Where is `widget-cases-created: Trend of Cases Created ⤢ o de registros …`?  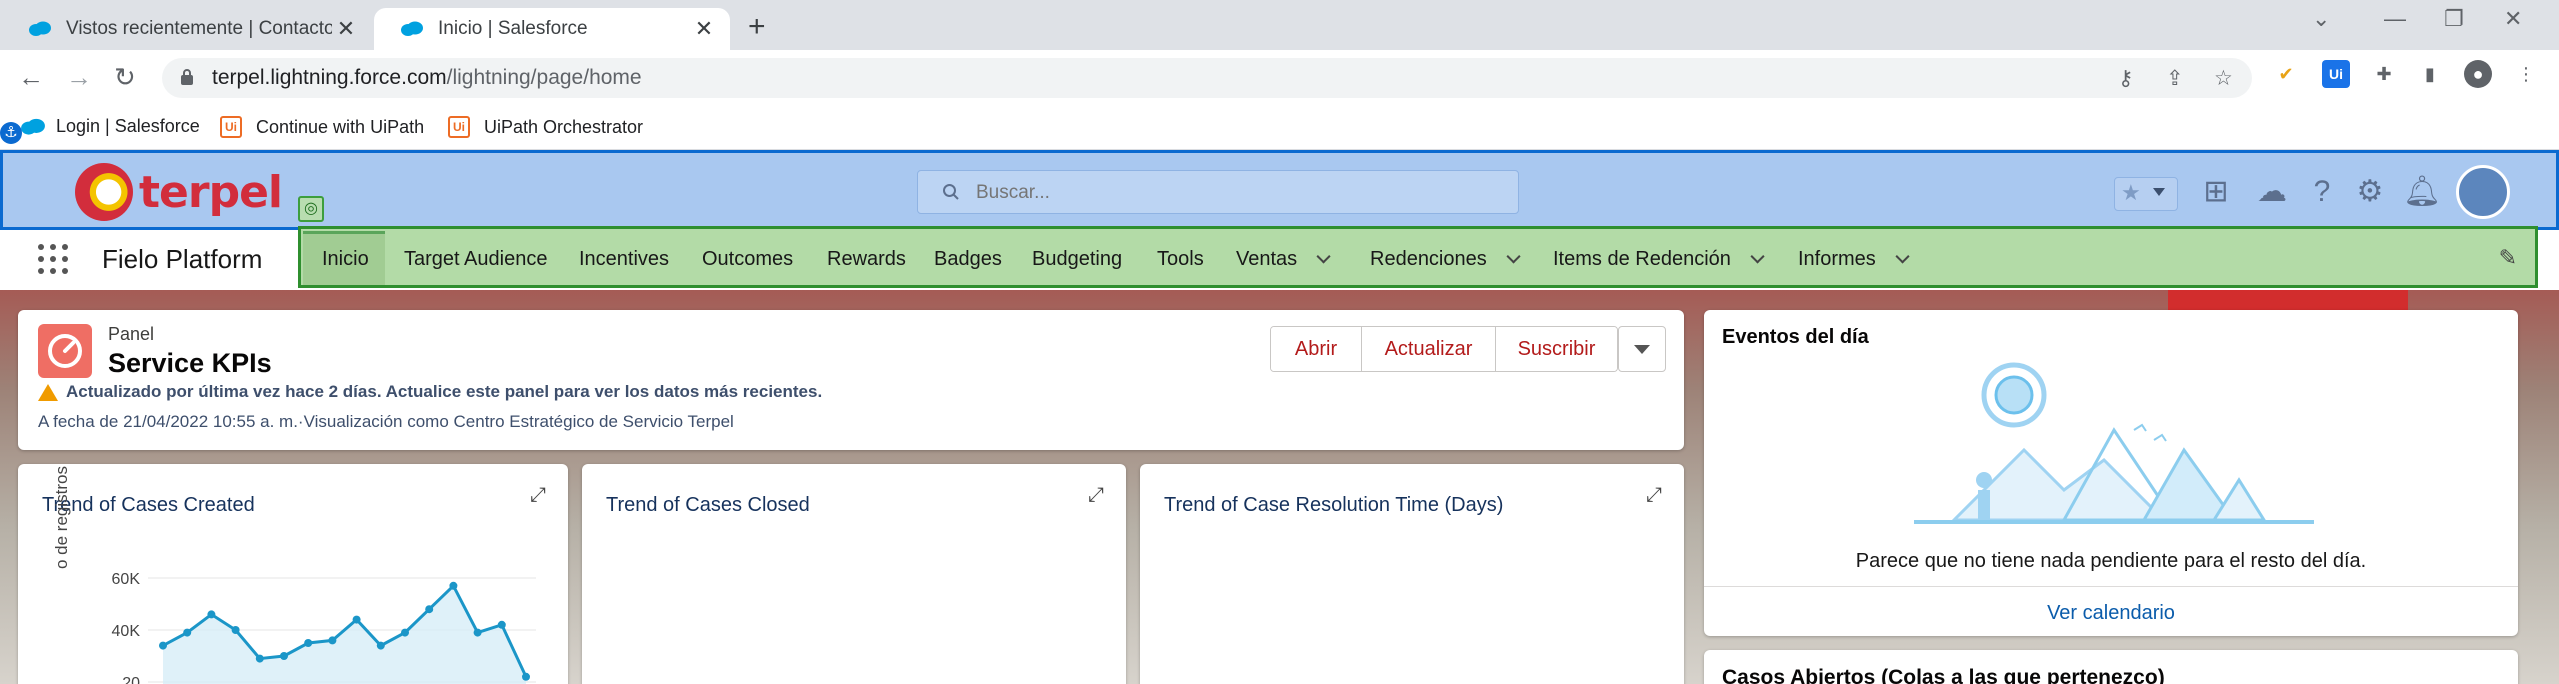
widget-cases-created: Trend of Cases Created ⤢ o de registros … is located at coordinates (293, 574).